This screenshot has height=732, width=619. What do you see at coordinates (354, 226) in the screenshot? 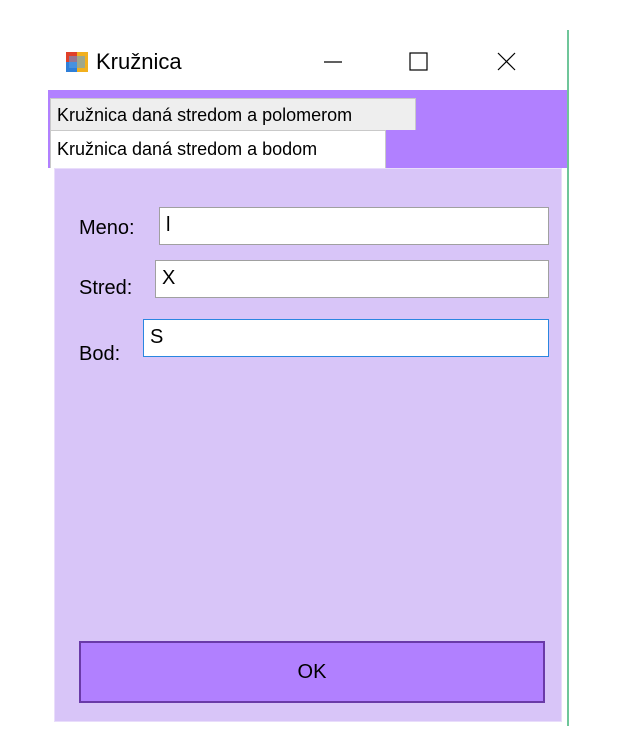
I see `meno-input: l` at bounding box center [354, 226].